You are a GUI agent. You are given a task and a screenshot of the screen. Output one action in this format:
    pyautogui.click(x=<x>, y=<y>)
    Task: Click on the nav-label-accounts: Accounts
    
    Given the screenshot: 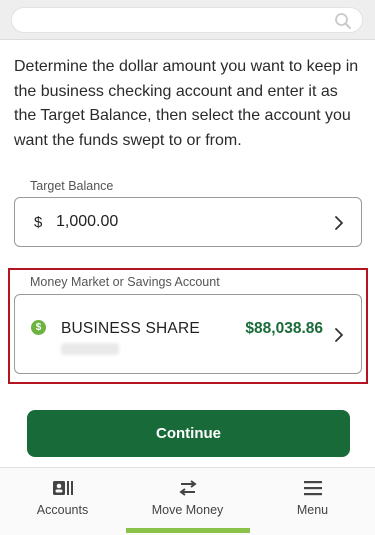 What is the action you would take?
    pyautogui.click(x=62, y=510)
    